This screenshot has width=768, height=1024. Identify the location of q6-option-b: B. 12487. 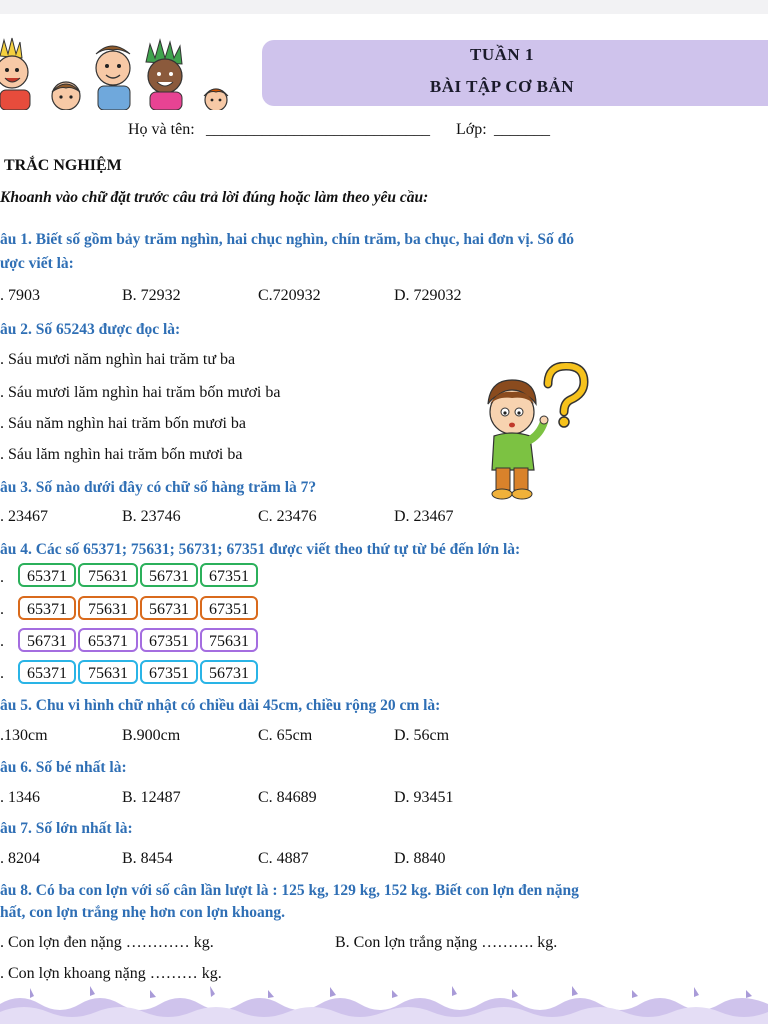
(151, 798).